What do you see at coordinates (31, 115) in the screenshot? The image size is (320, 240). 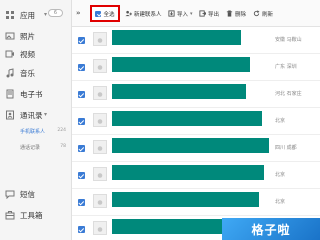 I see `sidebar-item-label: 通讯录` at bounding box center [31, 115].